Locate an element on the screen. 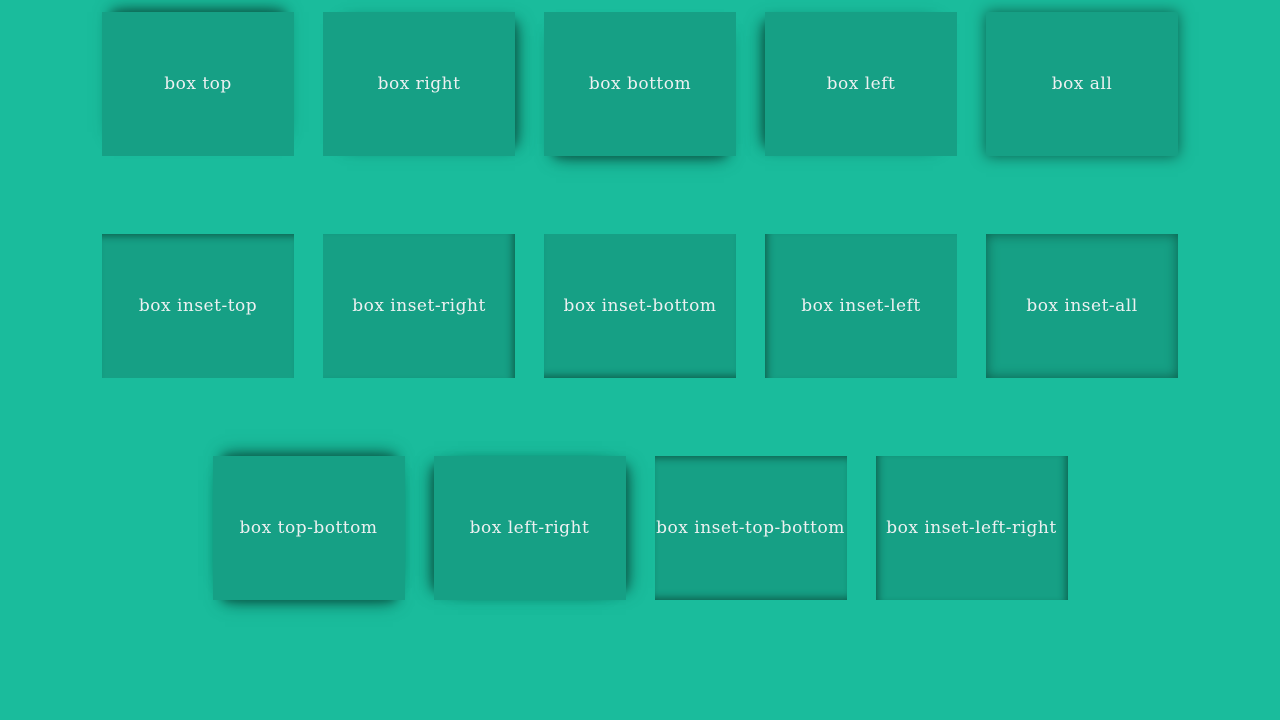 The height and width of the screenshot is (720, 1280). box-inset-top-label: box inset-top is located at coordinates (198, 306).